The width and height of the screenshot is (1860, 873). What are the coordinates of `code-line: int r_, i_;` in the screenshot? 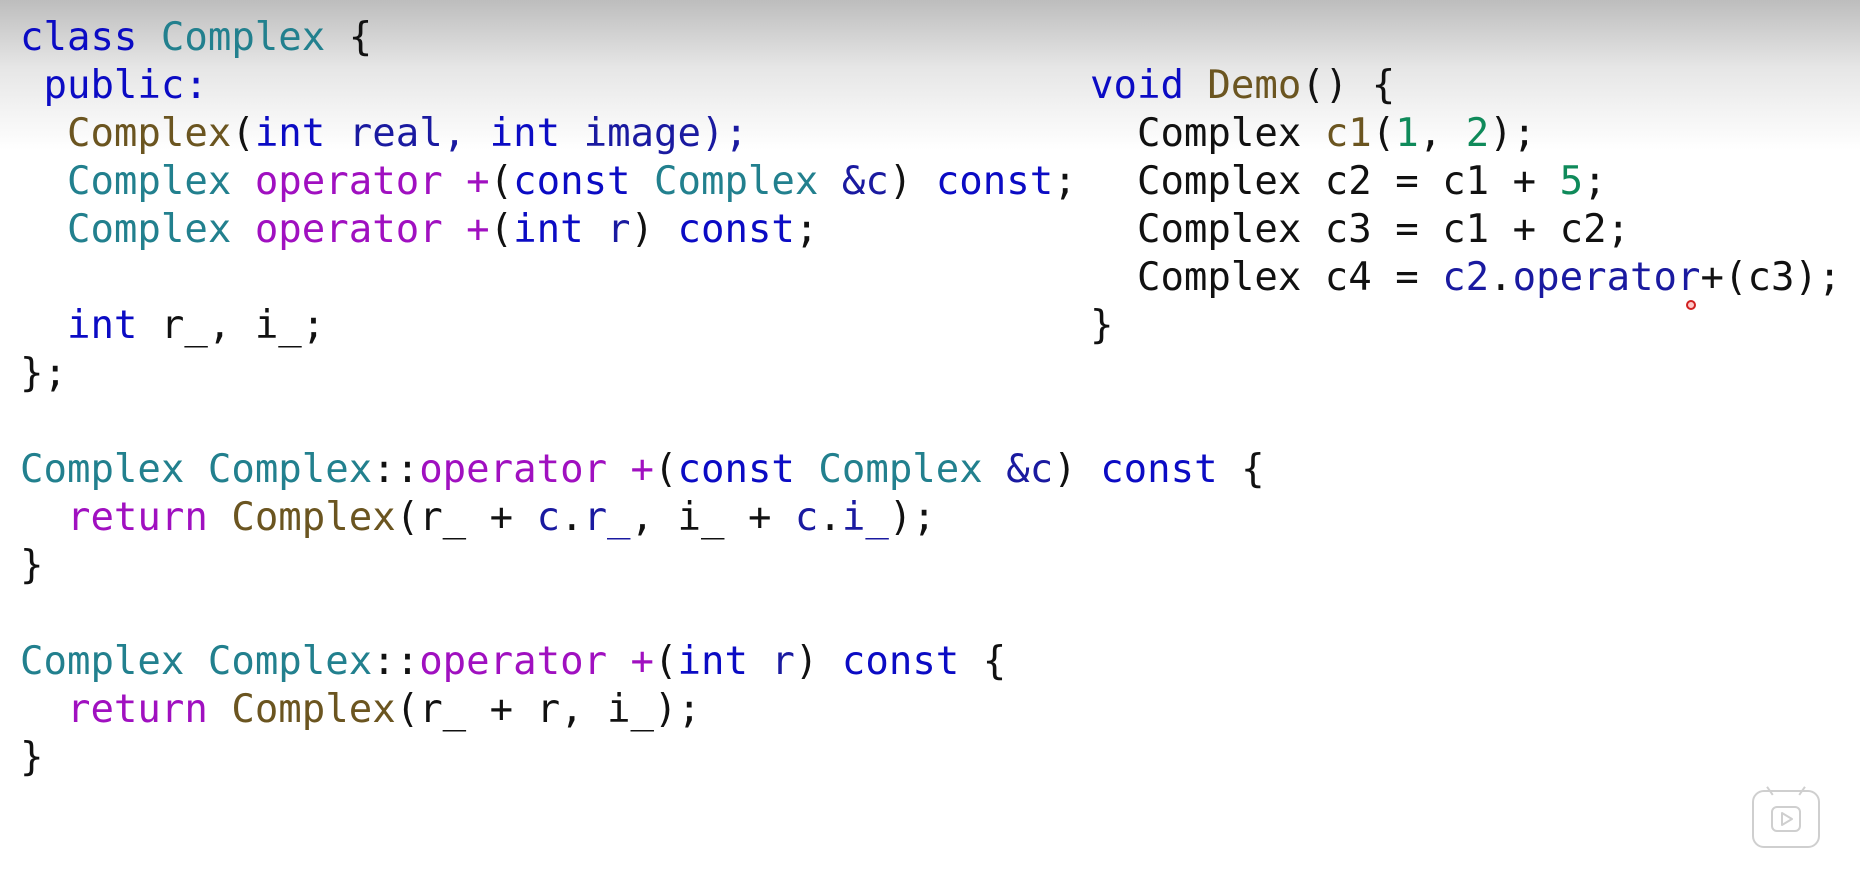 It's located at (642, 326).